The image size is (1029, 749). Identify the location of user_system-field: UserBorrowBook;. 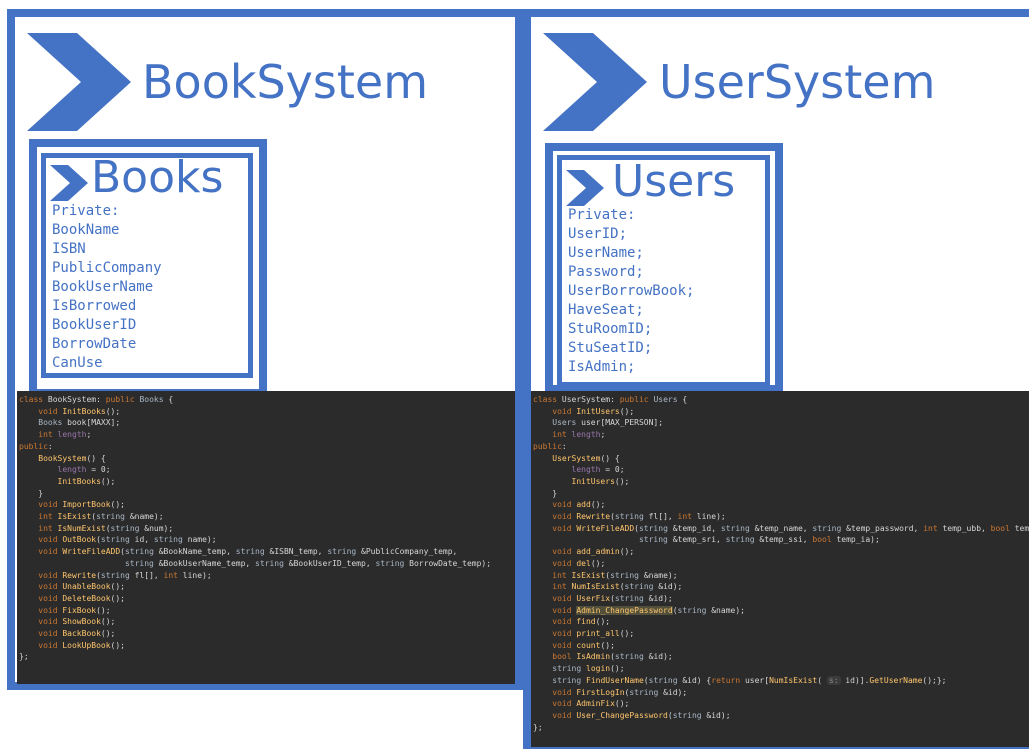
(631, 291).